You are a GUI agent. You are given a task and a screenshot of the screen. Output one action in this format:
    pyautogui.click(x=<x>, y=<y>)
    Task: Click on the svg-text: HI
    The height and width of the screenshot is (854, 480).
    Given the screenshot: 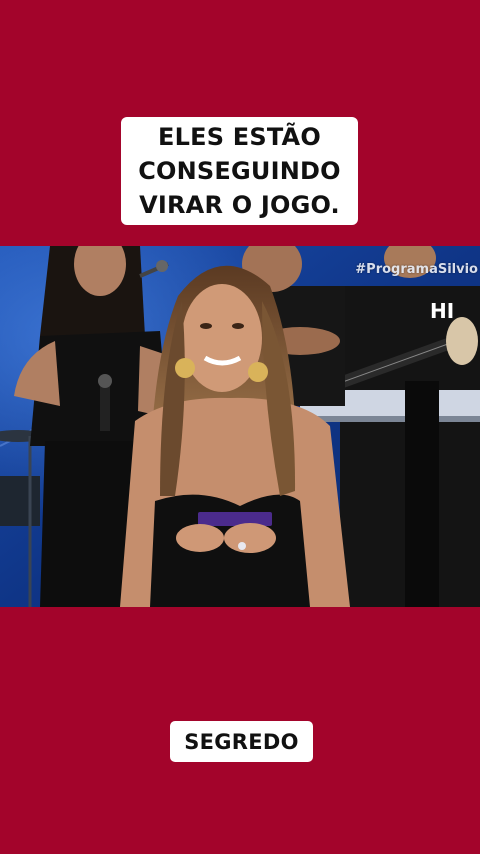 What is the action you would take?
    pyautogui.click(x=442, y=311)
    